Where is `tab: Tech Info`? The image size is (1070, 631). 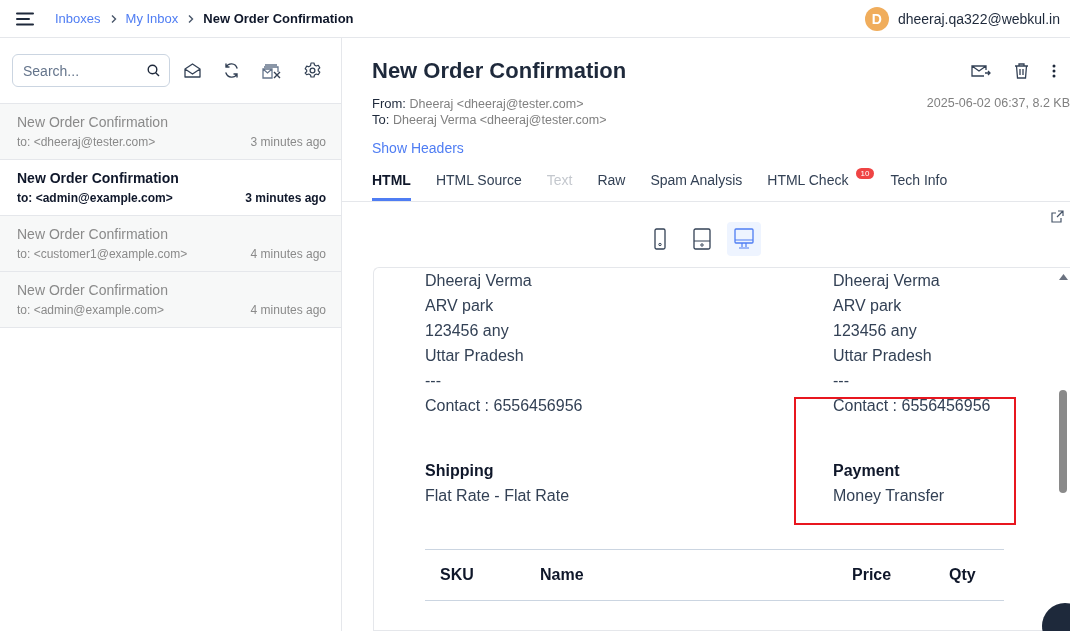
tab: Tech Info is located at coordinates (919, 182).